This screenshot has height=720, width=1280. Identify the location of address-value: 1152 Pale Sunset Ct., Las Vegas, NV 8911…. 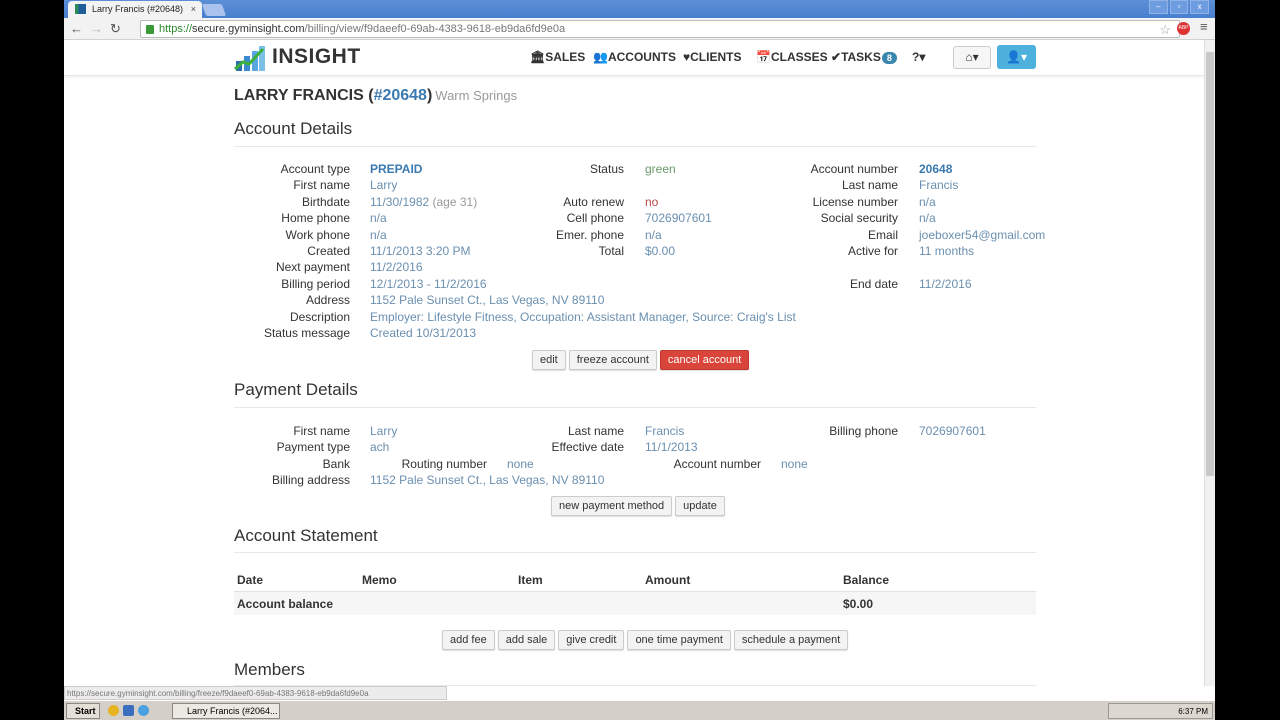
(487, 300).